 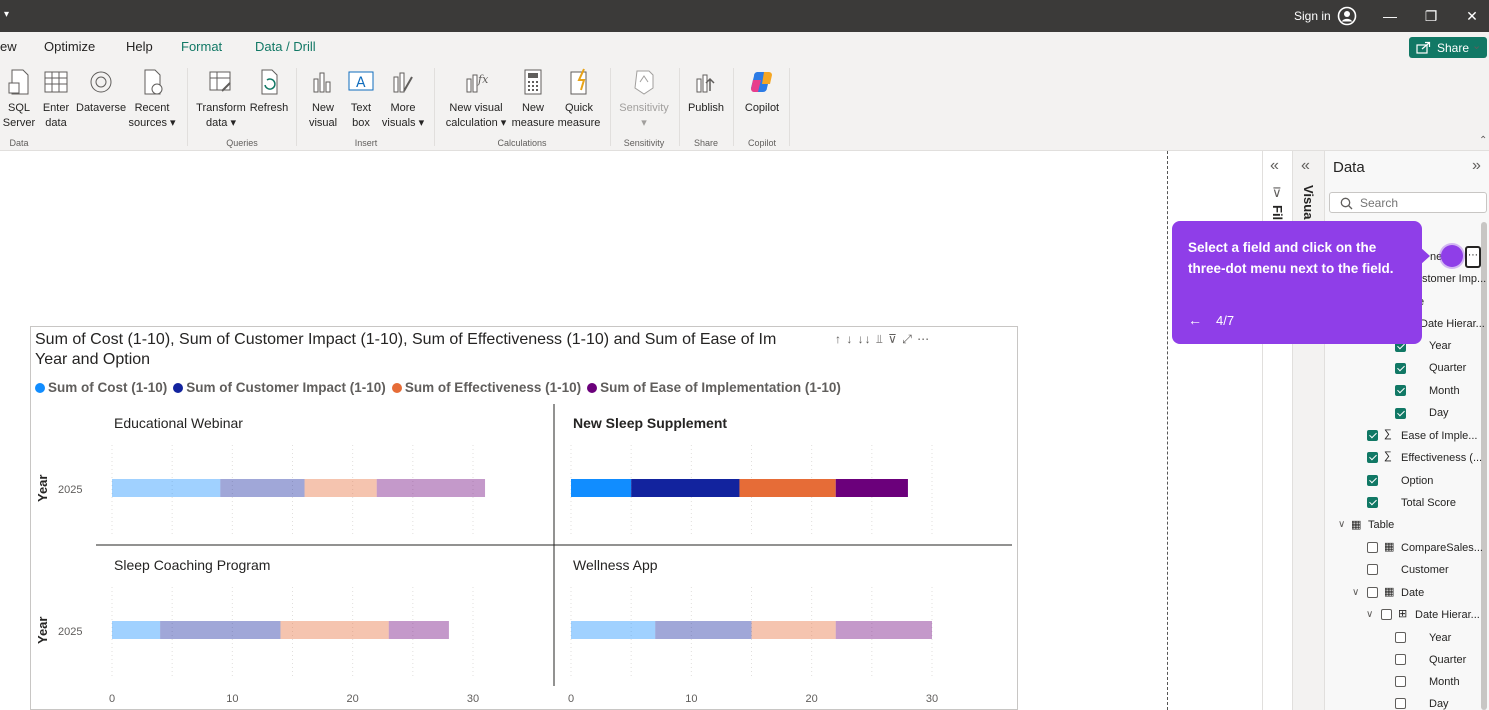 What do you see at coordinates (56, 99) in the screenshot?
I see `enter-data-button: Enter data` at bounding box center [56, 99].